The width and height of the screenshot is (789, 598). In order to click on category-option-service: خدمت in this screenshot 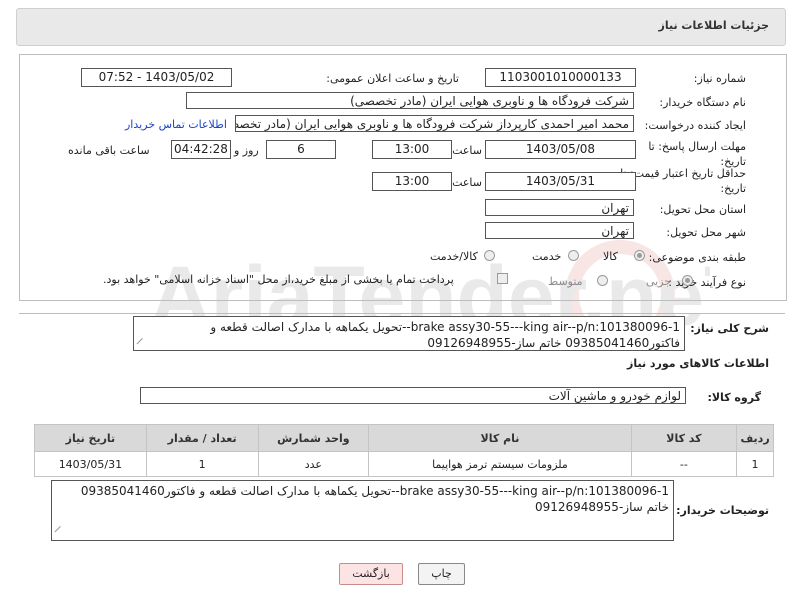, I will do `click(547, 256)`.